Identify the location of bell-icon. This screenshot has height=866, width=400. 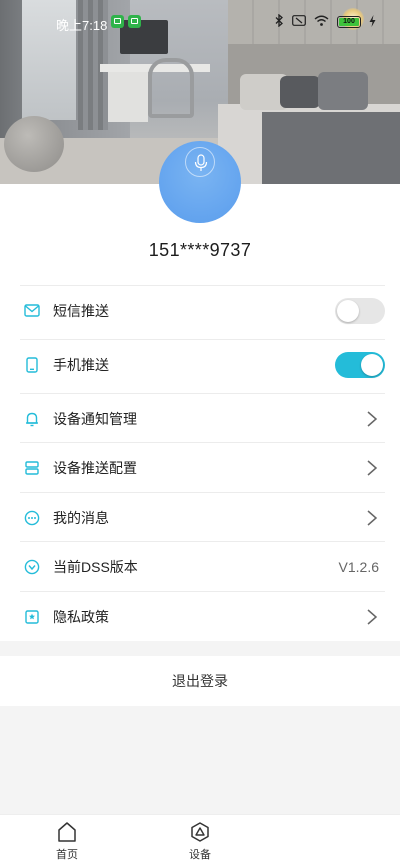
(32, 419).